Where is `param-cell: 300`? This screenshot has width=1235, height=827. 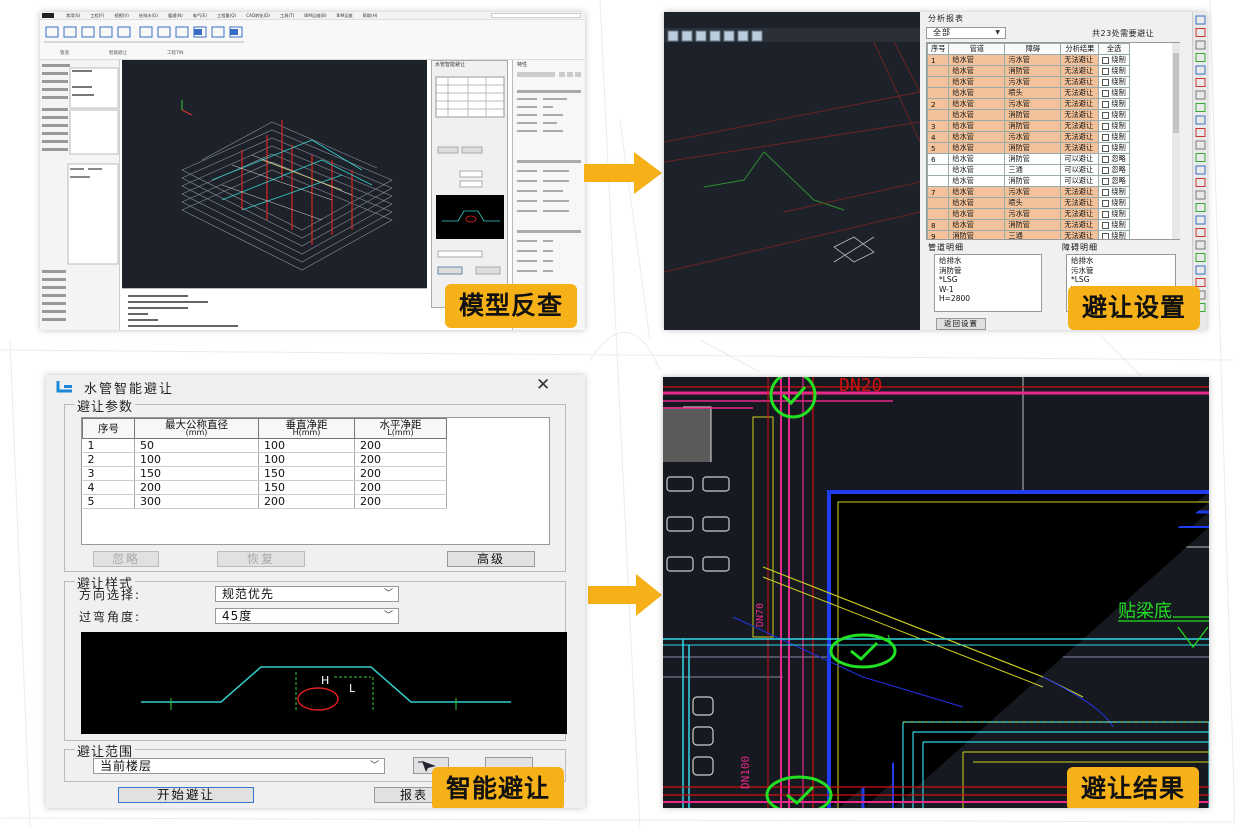 param-cell: 300 is located at coordinates (196, 501).